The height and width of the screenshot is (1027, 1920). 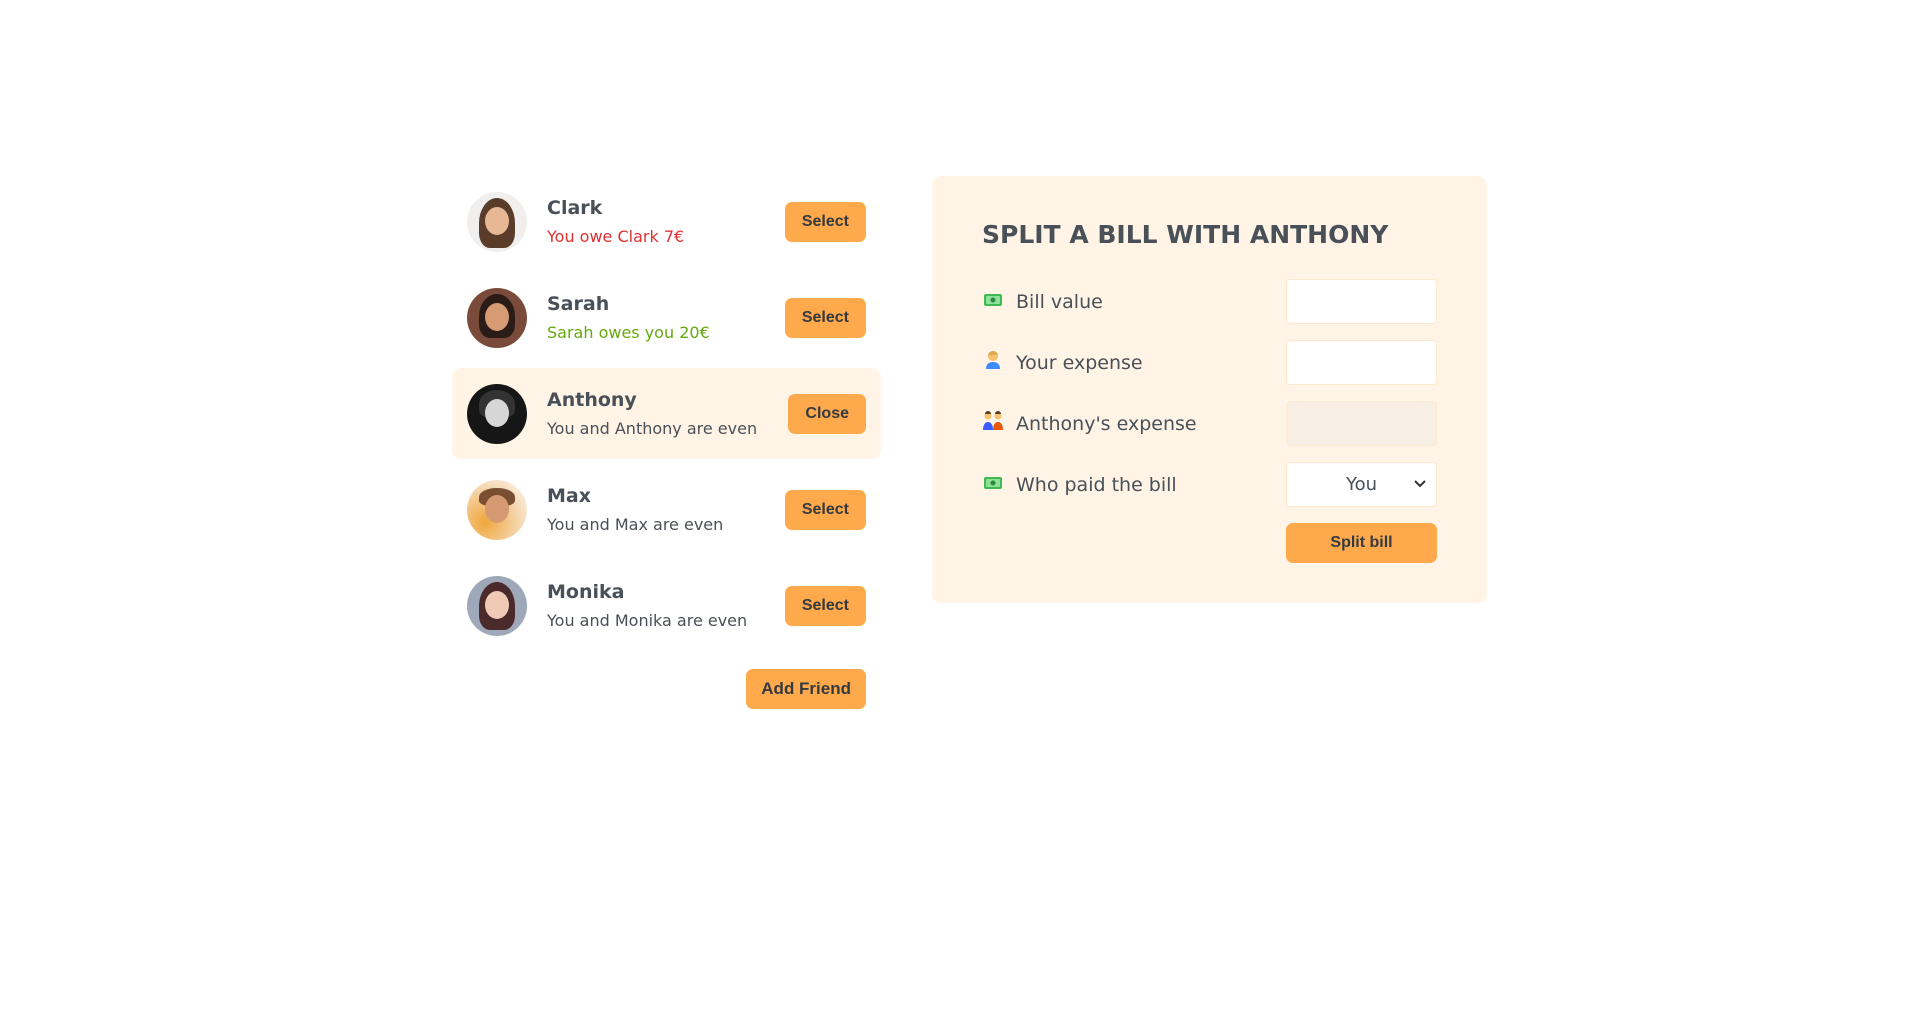 What do you see at coordinates (1185, 234) in the screenshot?
I see `form-title: Split a bill with Anthony` at bounding box center [1185, 234].